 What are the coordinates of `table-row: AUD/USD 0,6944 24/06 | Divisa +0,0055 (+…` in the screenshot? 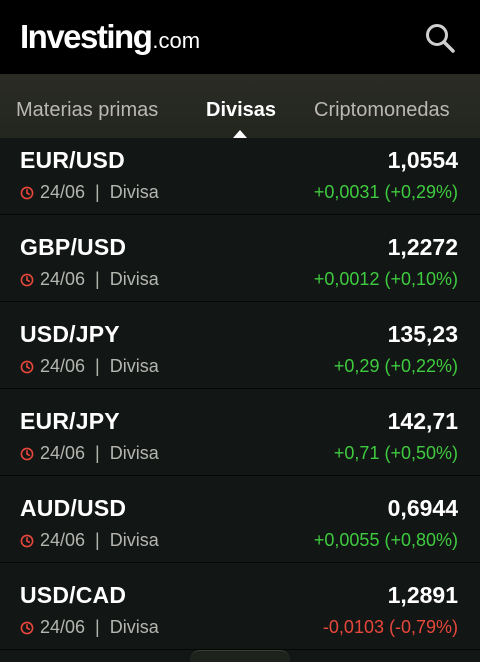 It's located at (240, 519).